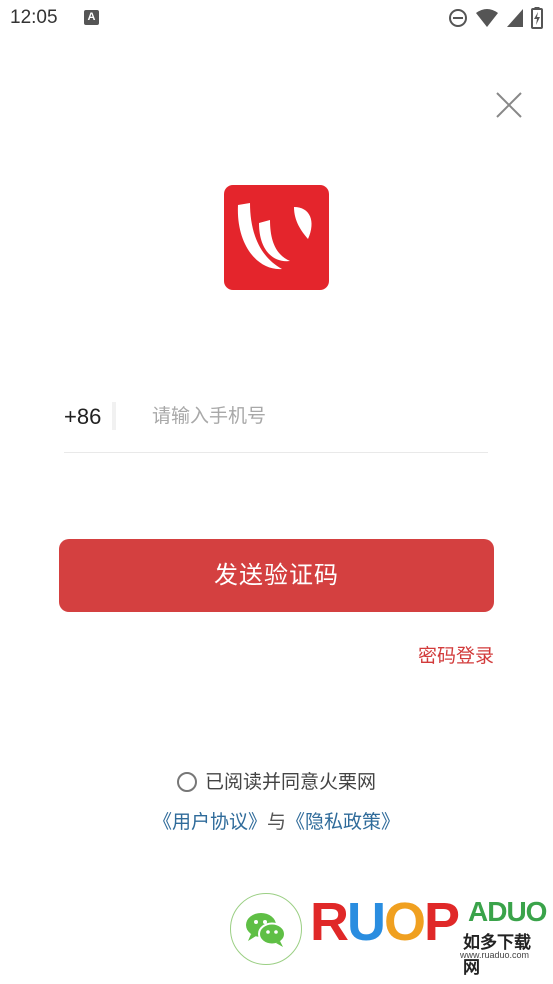 The height and width of the screenshot is (984, 553). I want to click on watermark-brand-tail: ADUO, so click(507, 911).